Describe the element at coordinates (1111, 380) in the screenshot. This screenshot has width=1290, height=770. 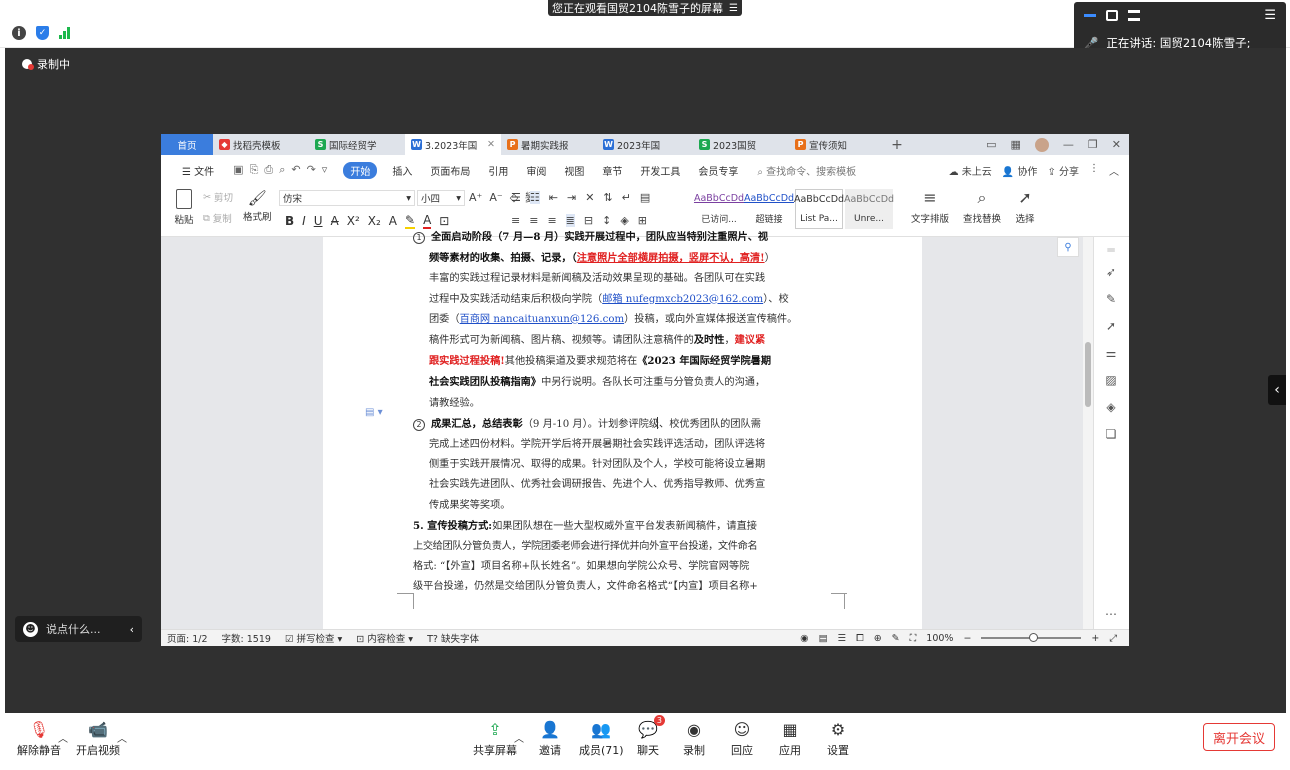
I see `image-edit-icon: ▨` at that location.